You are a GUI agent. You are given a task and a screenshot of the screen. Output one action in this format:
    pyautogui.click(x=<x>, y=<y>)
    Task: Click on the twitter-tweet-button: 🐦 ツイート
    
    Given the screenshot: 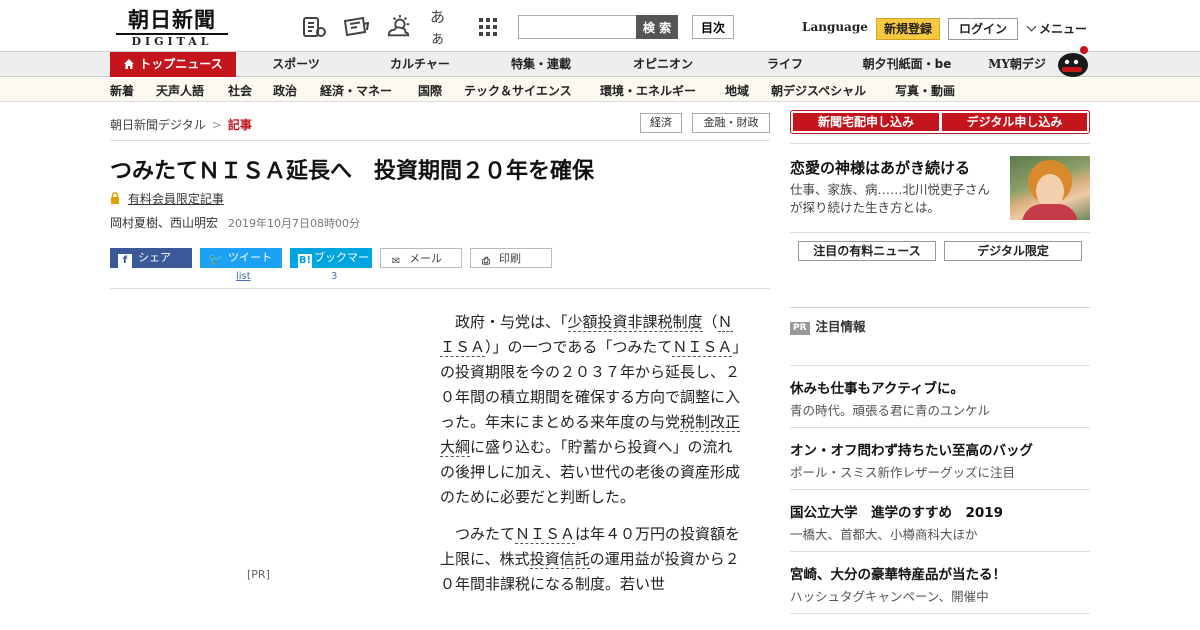 What is the action you would take?
    pyautogui.click(x=241, y=258)
    